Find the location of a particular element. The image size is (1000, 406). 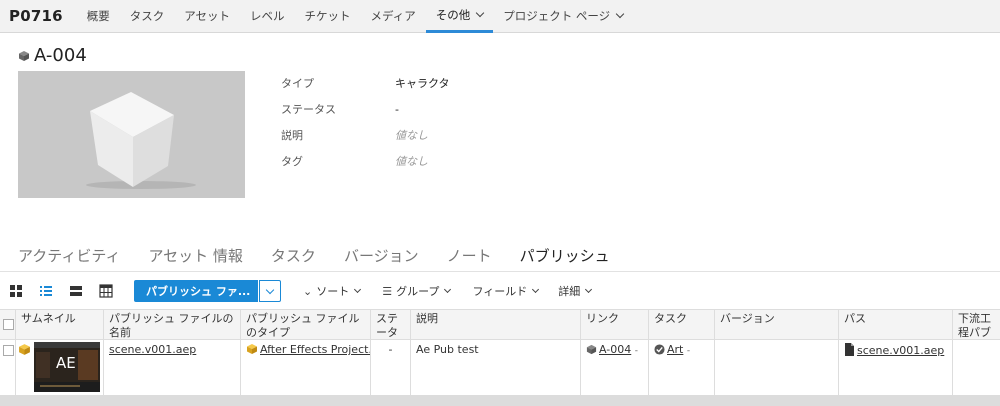

publish-dropdown-button is located at coordinates (270, 291).